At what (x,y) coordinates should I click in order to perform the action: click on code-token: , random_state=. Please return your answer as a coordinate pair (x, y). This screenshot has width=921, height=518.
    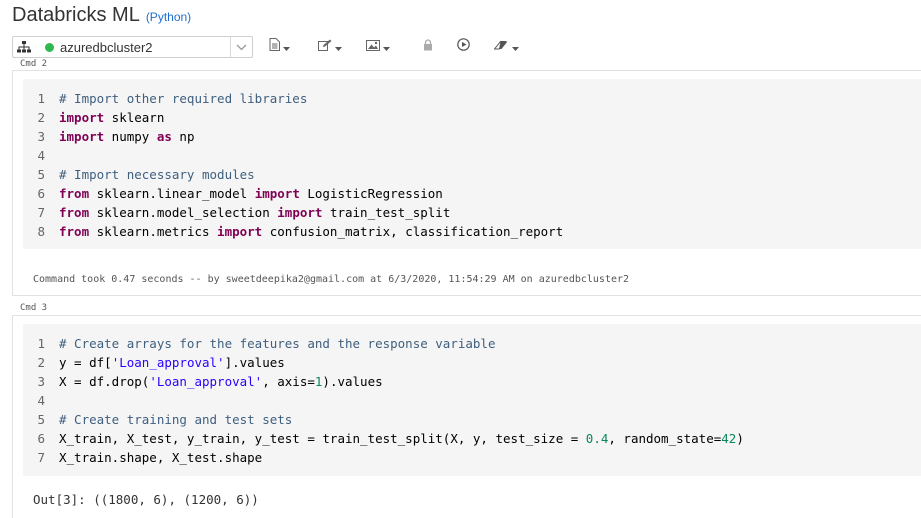
    Looking at the image, I should click on (665, 438).